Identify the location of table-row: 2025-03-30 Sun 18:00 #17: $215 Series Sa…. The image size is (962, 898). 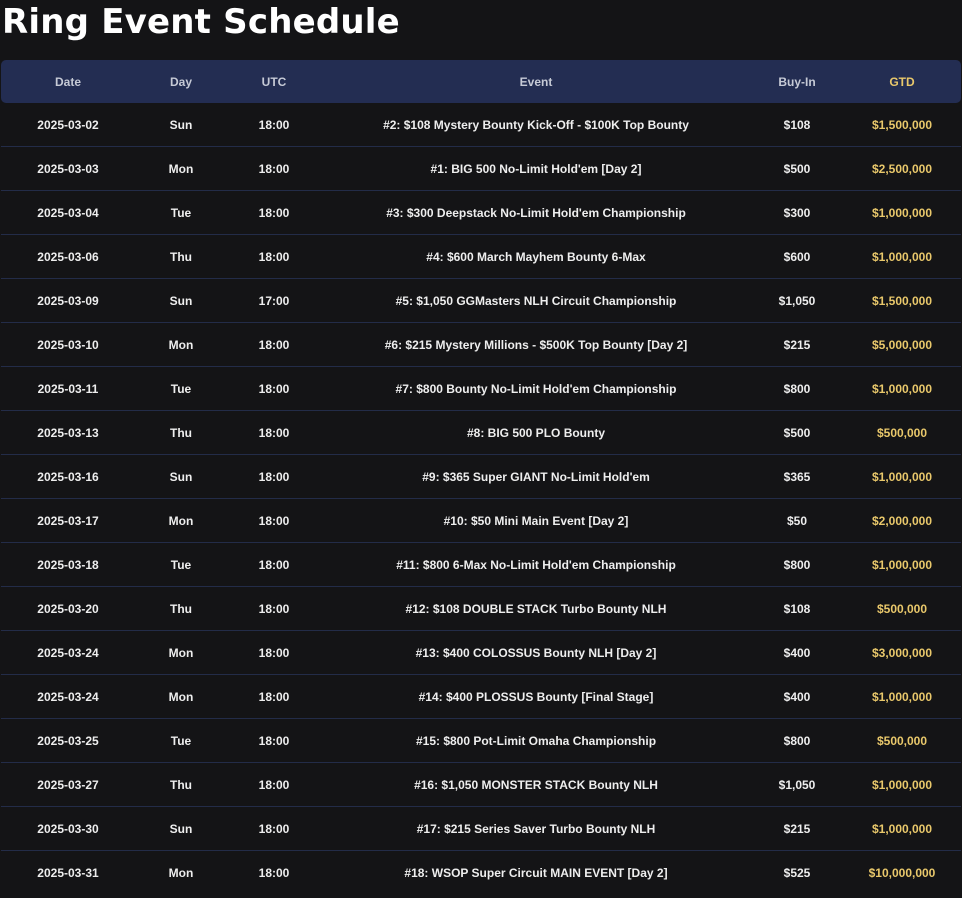
(481, 829).